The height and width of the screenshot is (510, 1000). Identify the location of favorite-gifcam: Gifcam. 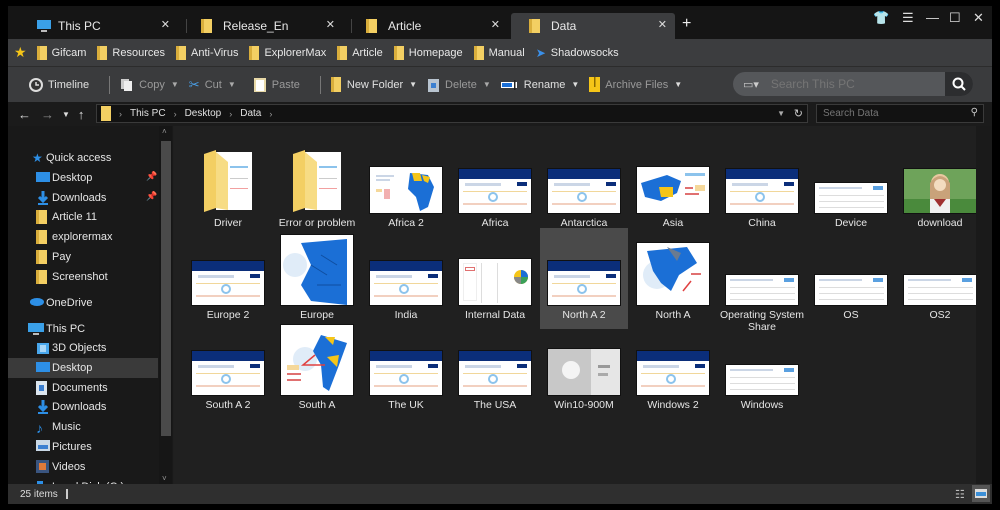
(61, 52).